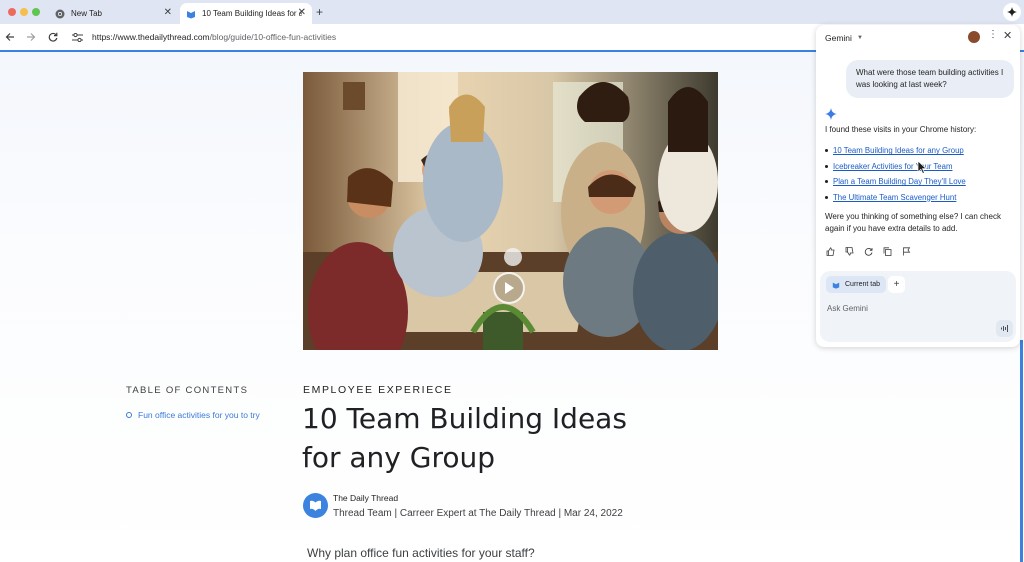 The height and width of the screenshot is (562, 1024). Describe the element at coordinates (53, 37) in the screenshot. I see `reload-button` at that location.